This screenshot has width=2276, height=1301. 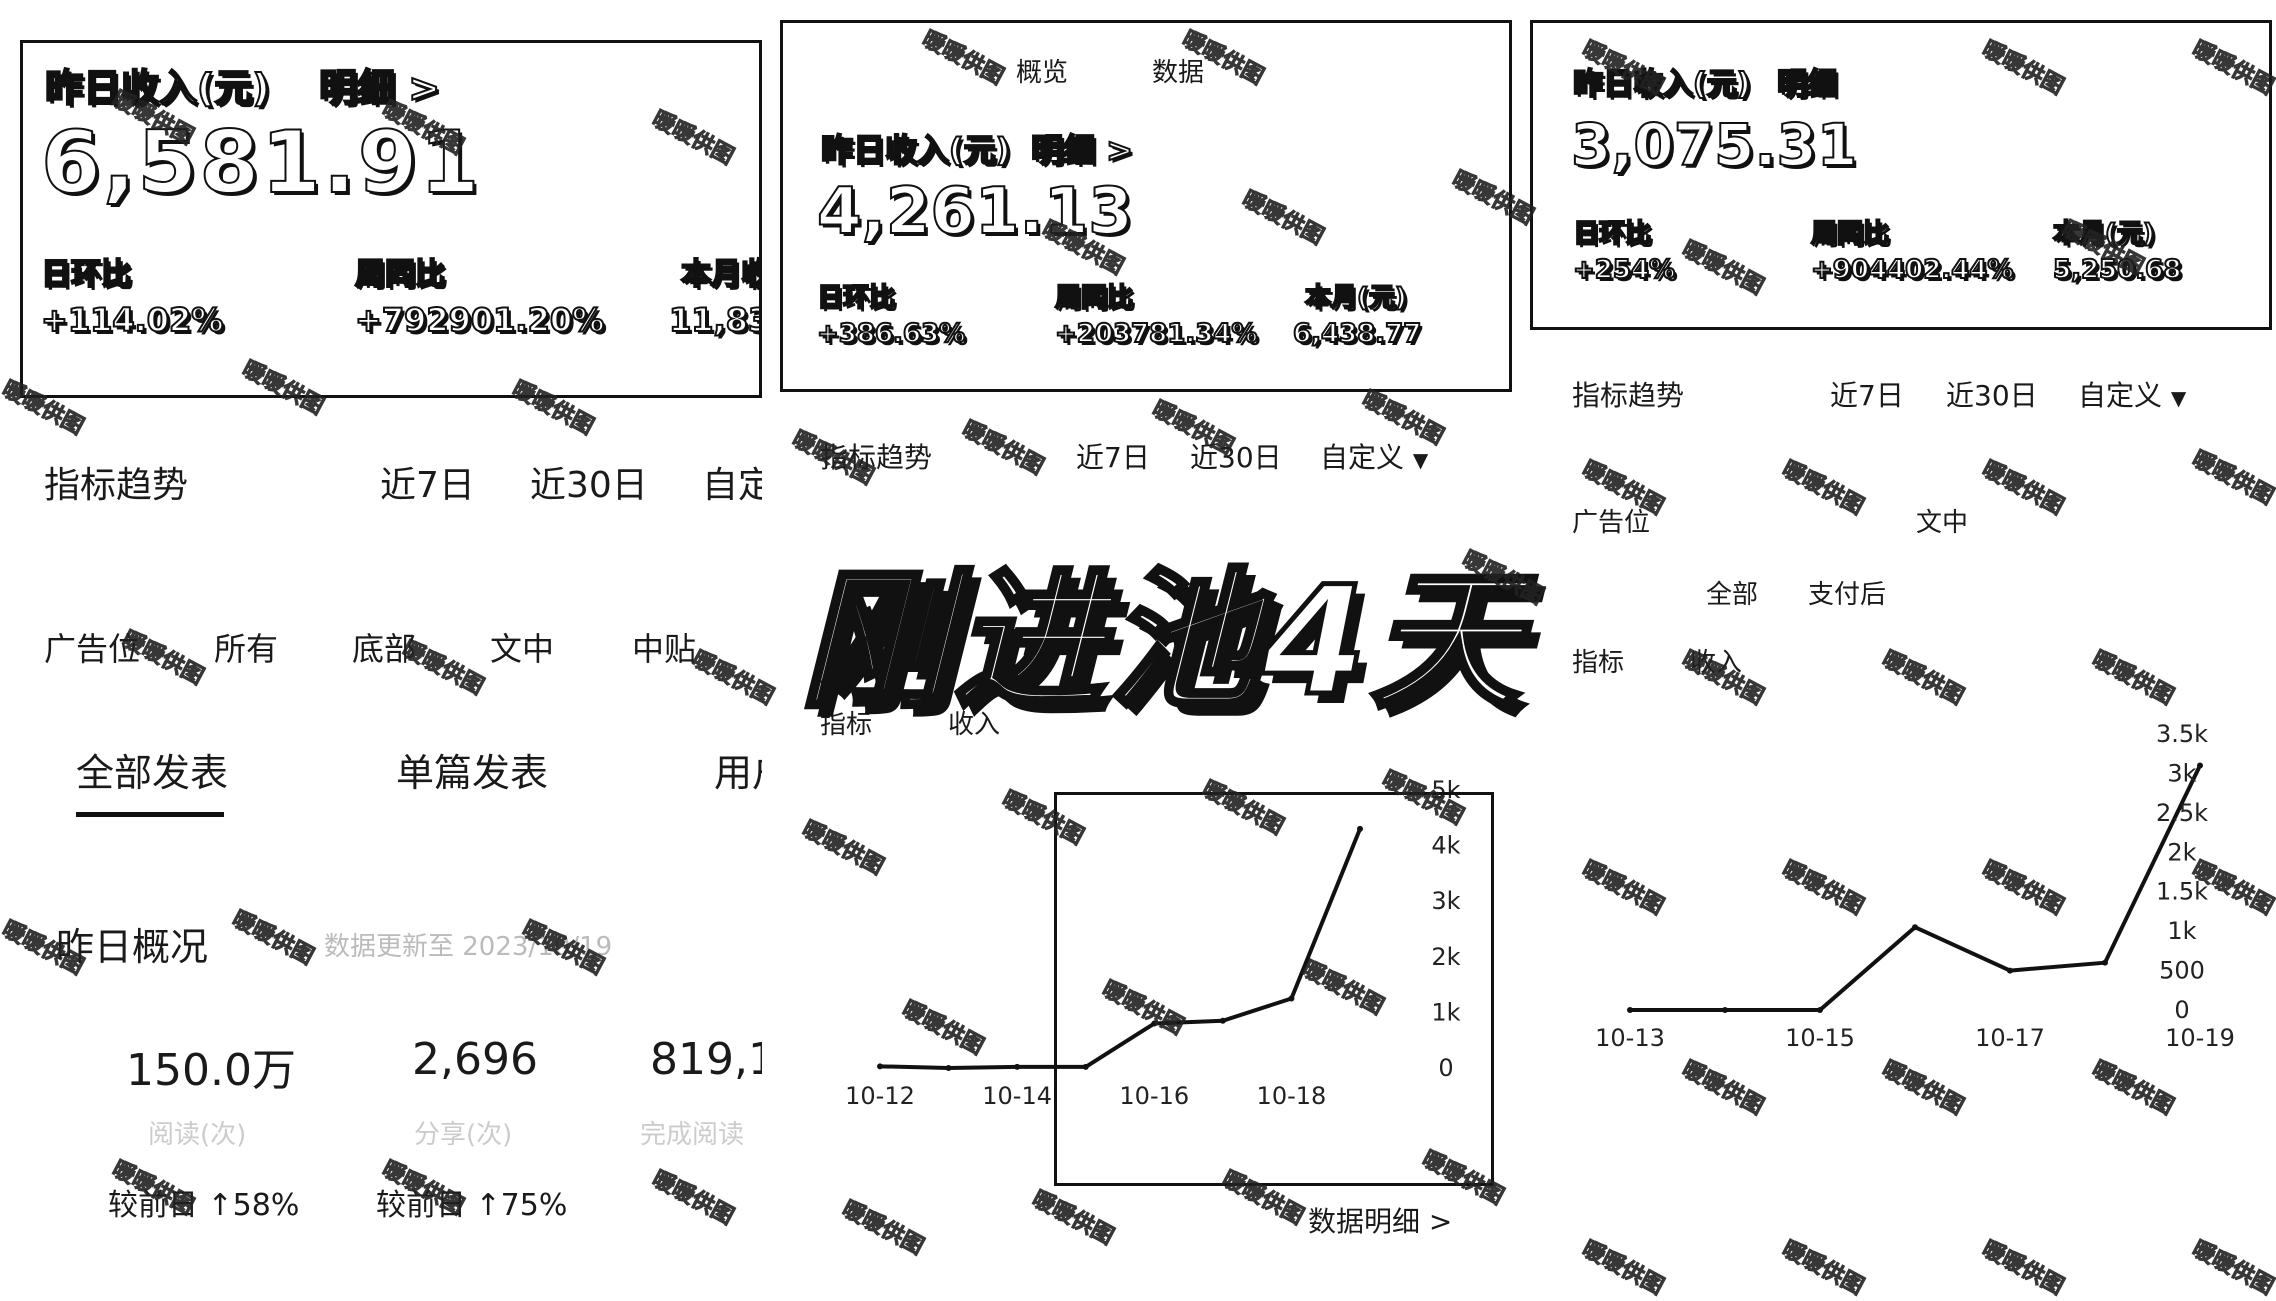 What do you see at coordinates (664, 647) in the screenshot?
I see `left-ad-position-mid: 中贴` at bounding box center [664, 647].